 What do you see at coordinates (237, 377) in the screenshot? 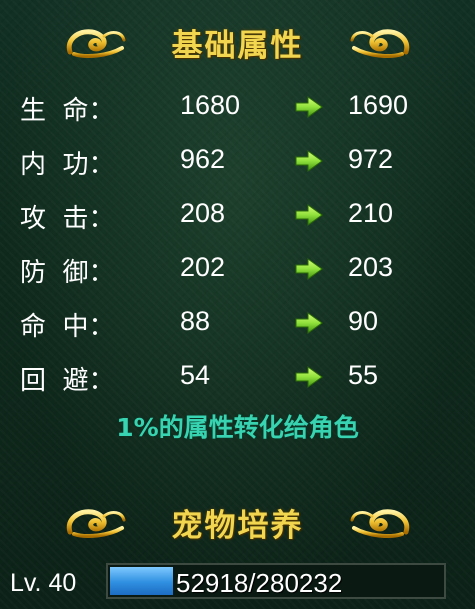
I see `stat-row-evasion: 回 避： 54 55` at bounding box center [237, 377].